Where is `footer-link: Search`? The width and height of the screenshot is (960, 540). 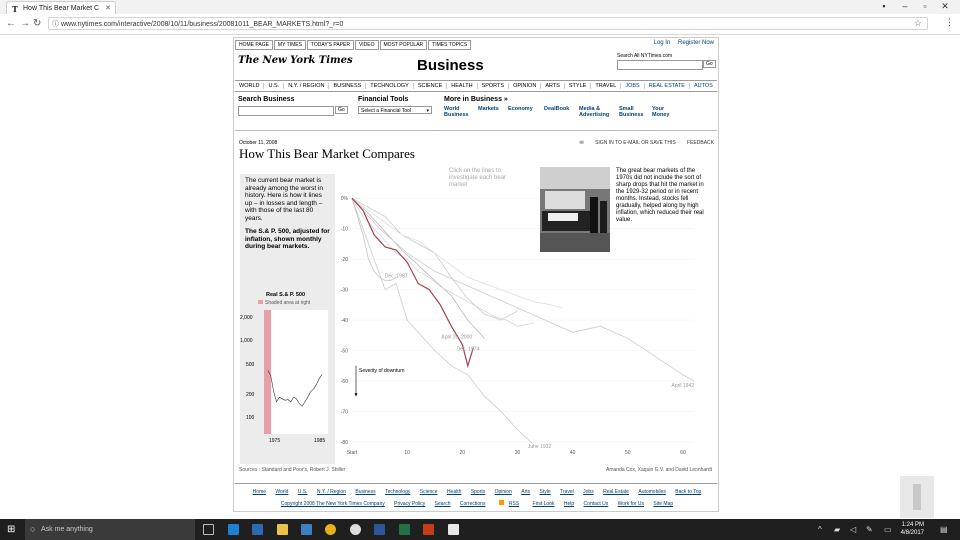
footer-link: Search is located at coordinates (443, 504).